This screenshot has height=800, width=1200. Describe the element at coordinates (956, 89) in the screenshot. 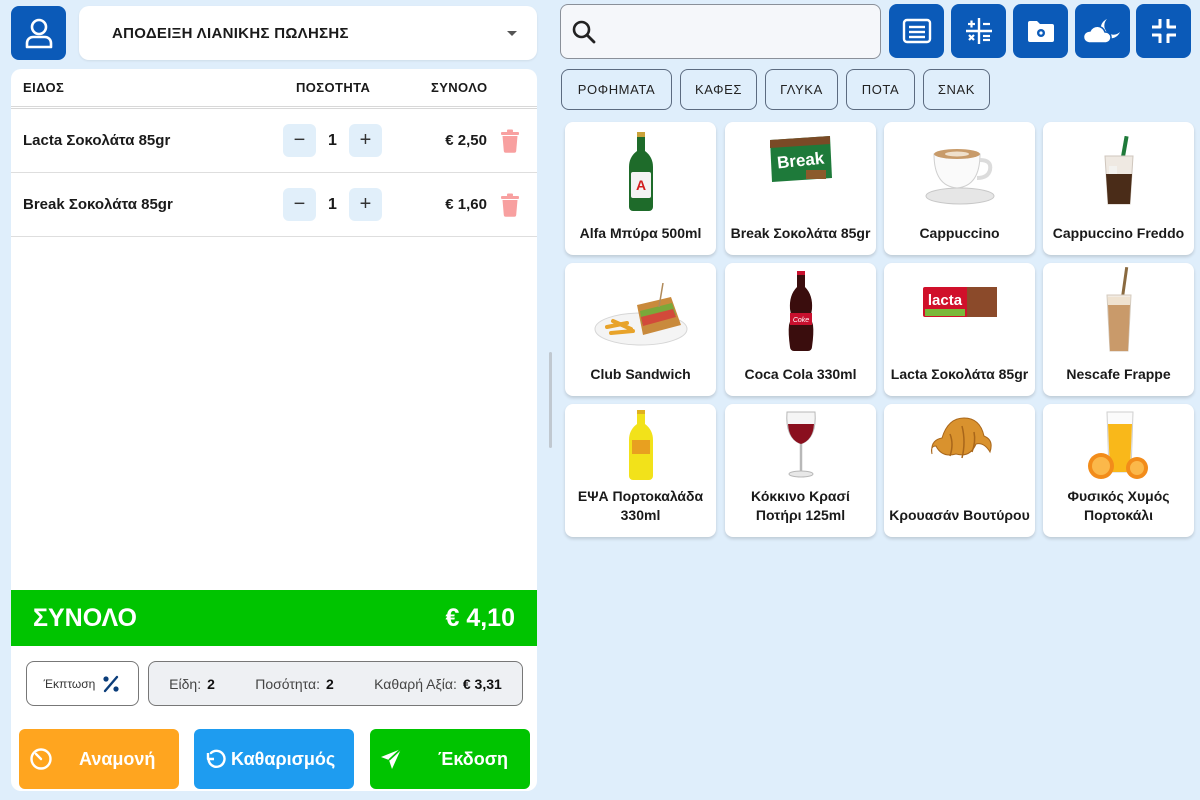

I see `category-snacks: ΣΝΑΚ` at that location.